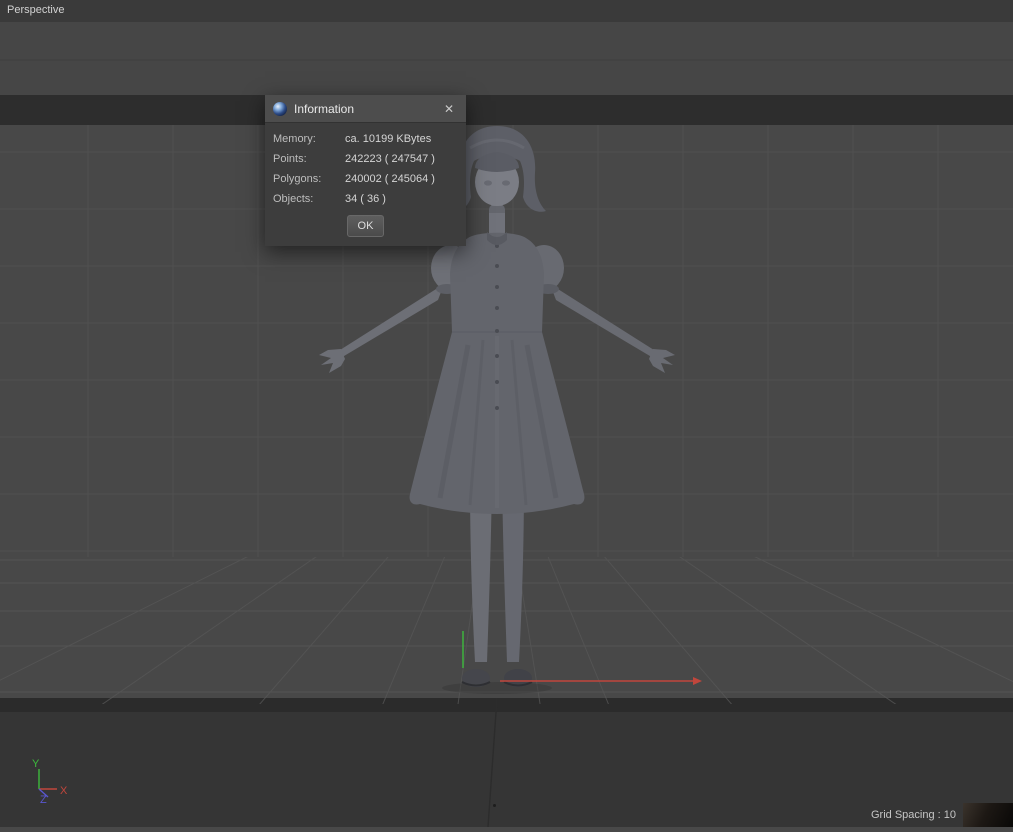 The width and height of the screenshot is (1013, 832). Describe the element at coordinates (390, 159) in the screenshot. I see `info-value: 242223 ( 247547 )` at that location.